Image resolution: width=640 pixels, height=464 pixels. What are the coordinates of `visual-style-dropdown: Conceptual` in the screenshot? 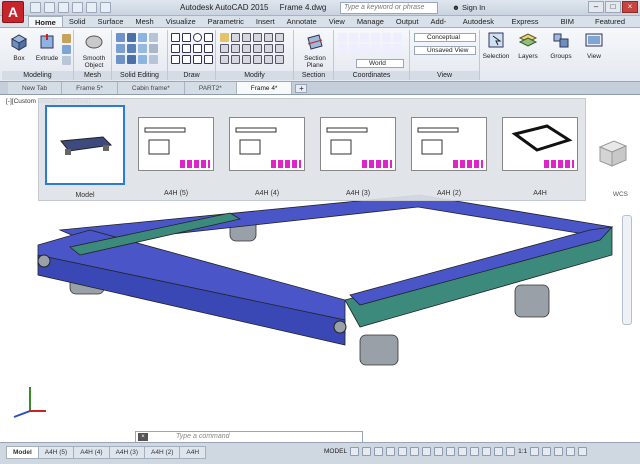 It's located at (445, 37).